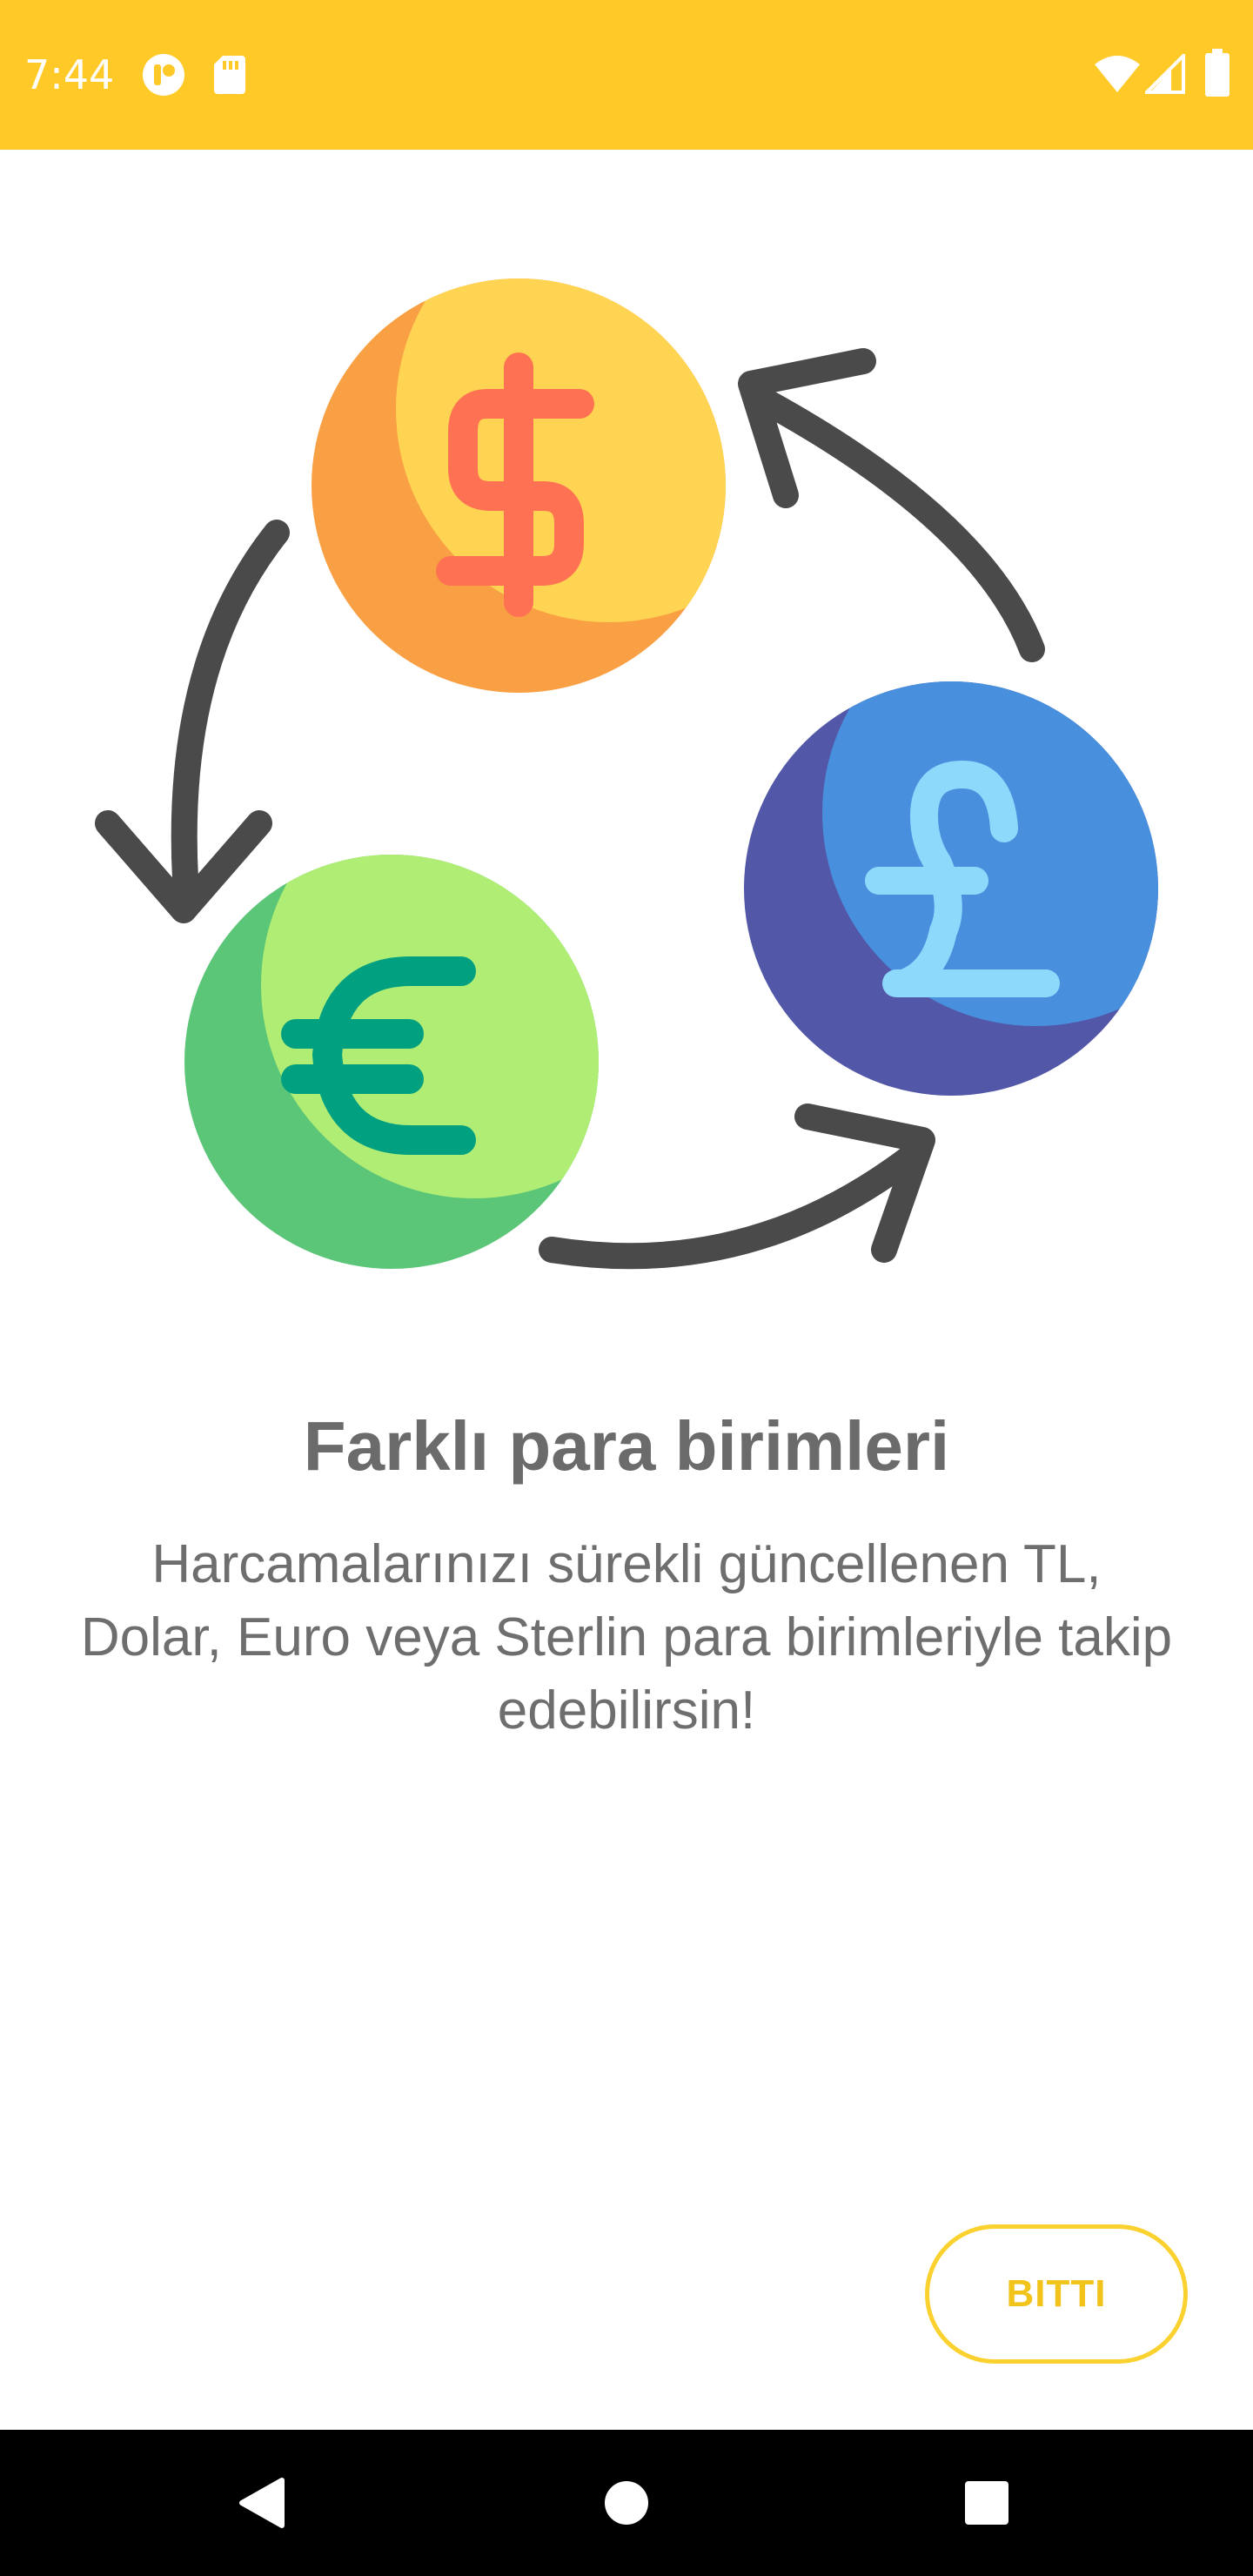  Describe the element at coordinates (986, 2502) in the screenshot. I see `recents-icon` at that location.